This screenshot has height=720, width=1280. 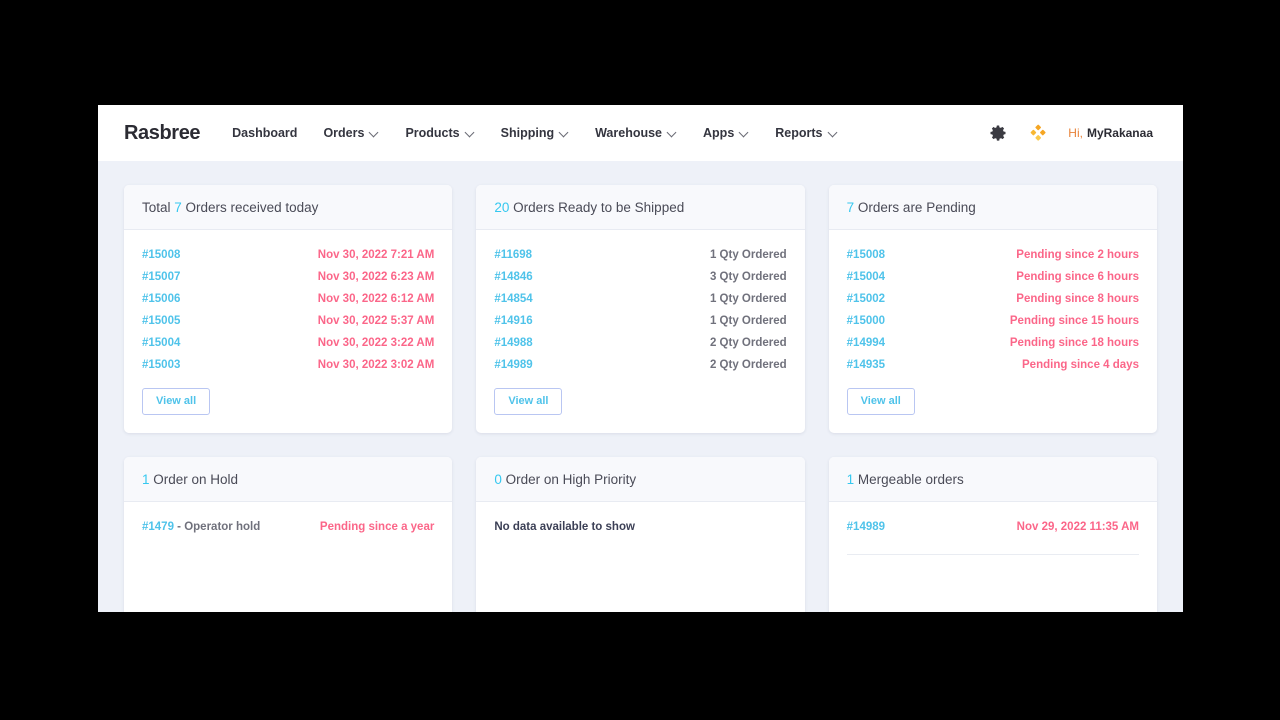 I want to click on card-header: 1 Order on Hold, so click(x=288, y=480).